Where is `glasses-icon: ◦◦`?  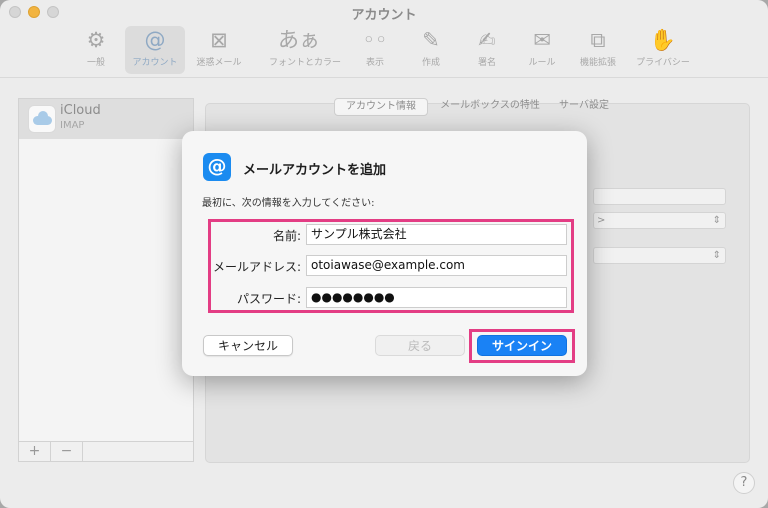
glasses-icon: ◦◦ is located at coordinates (375, 40).